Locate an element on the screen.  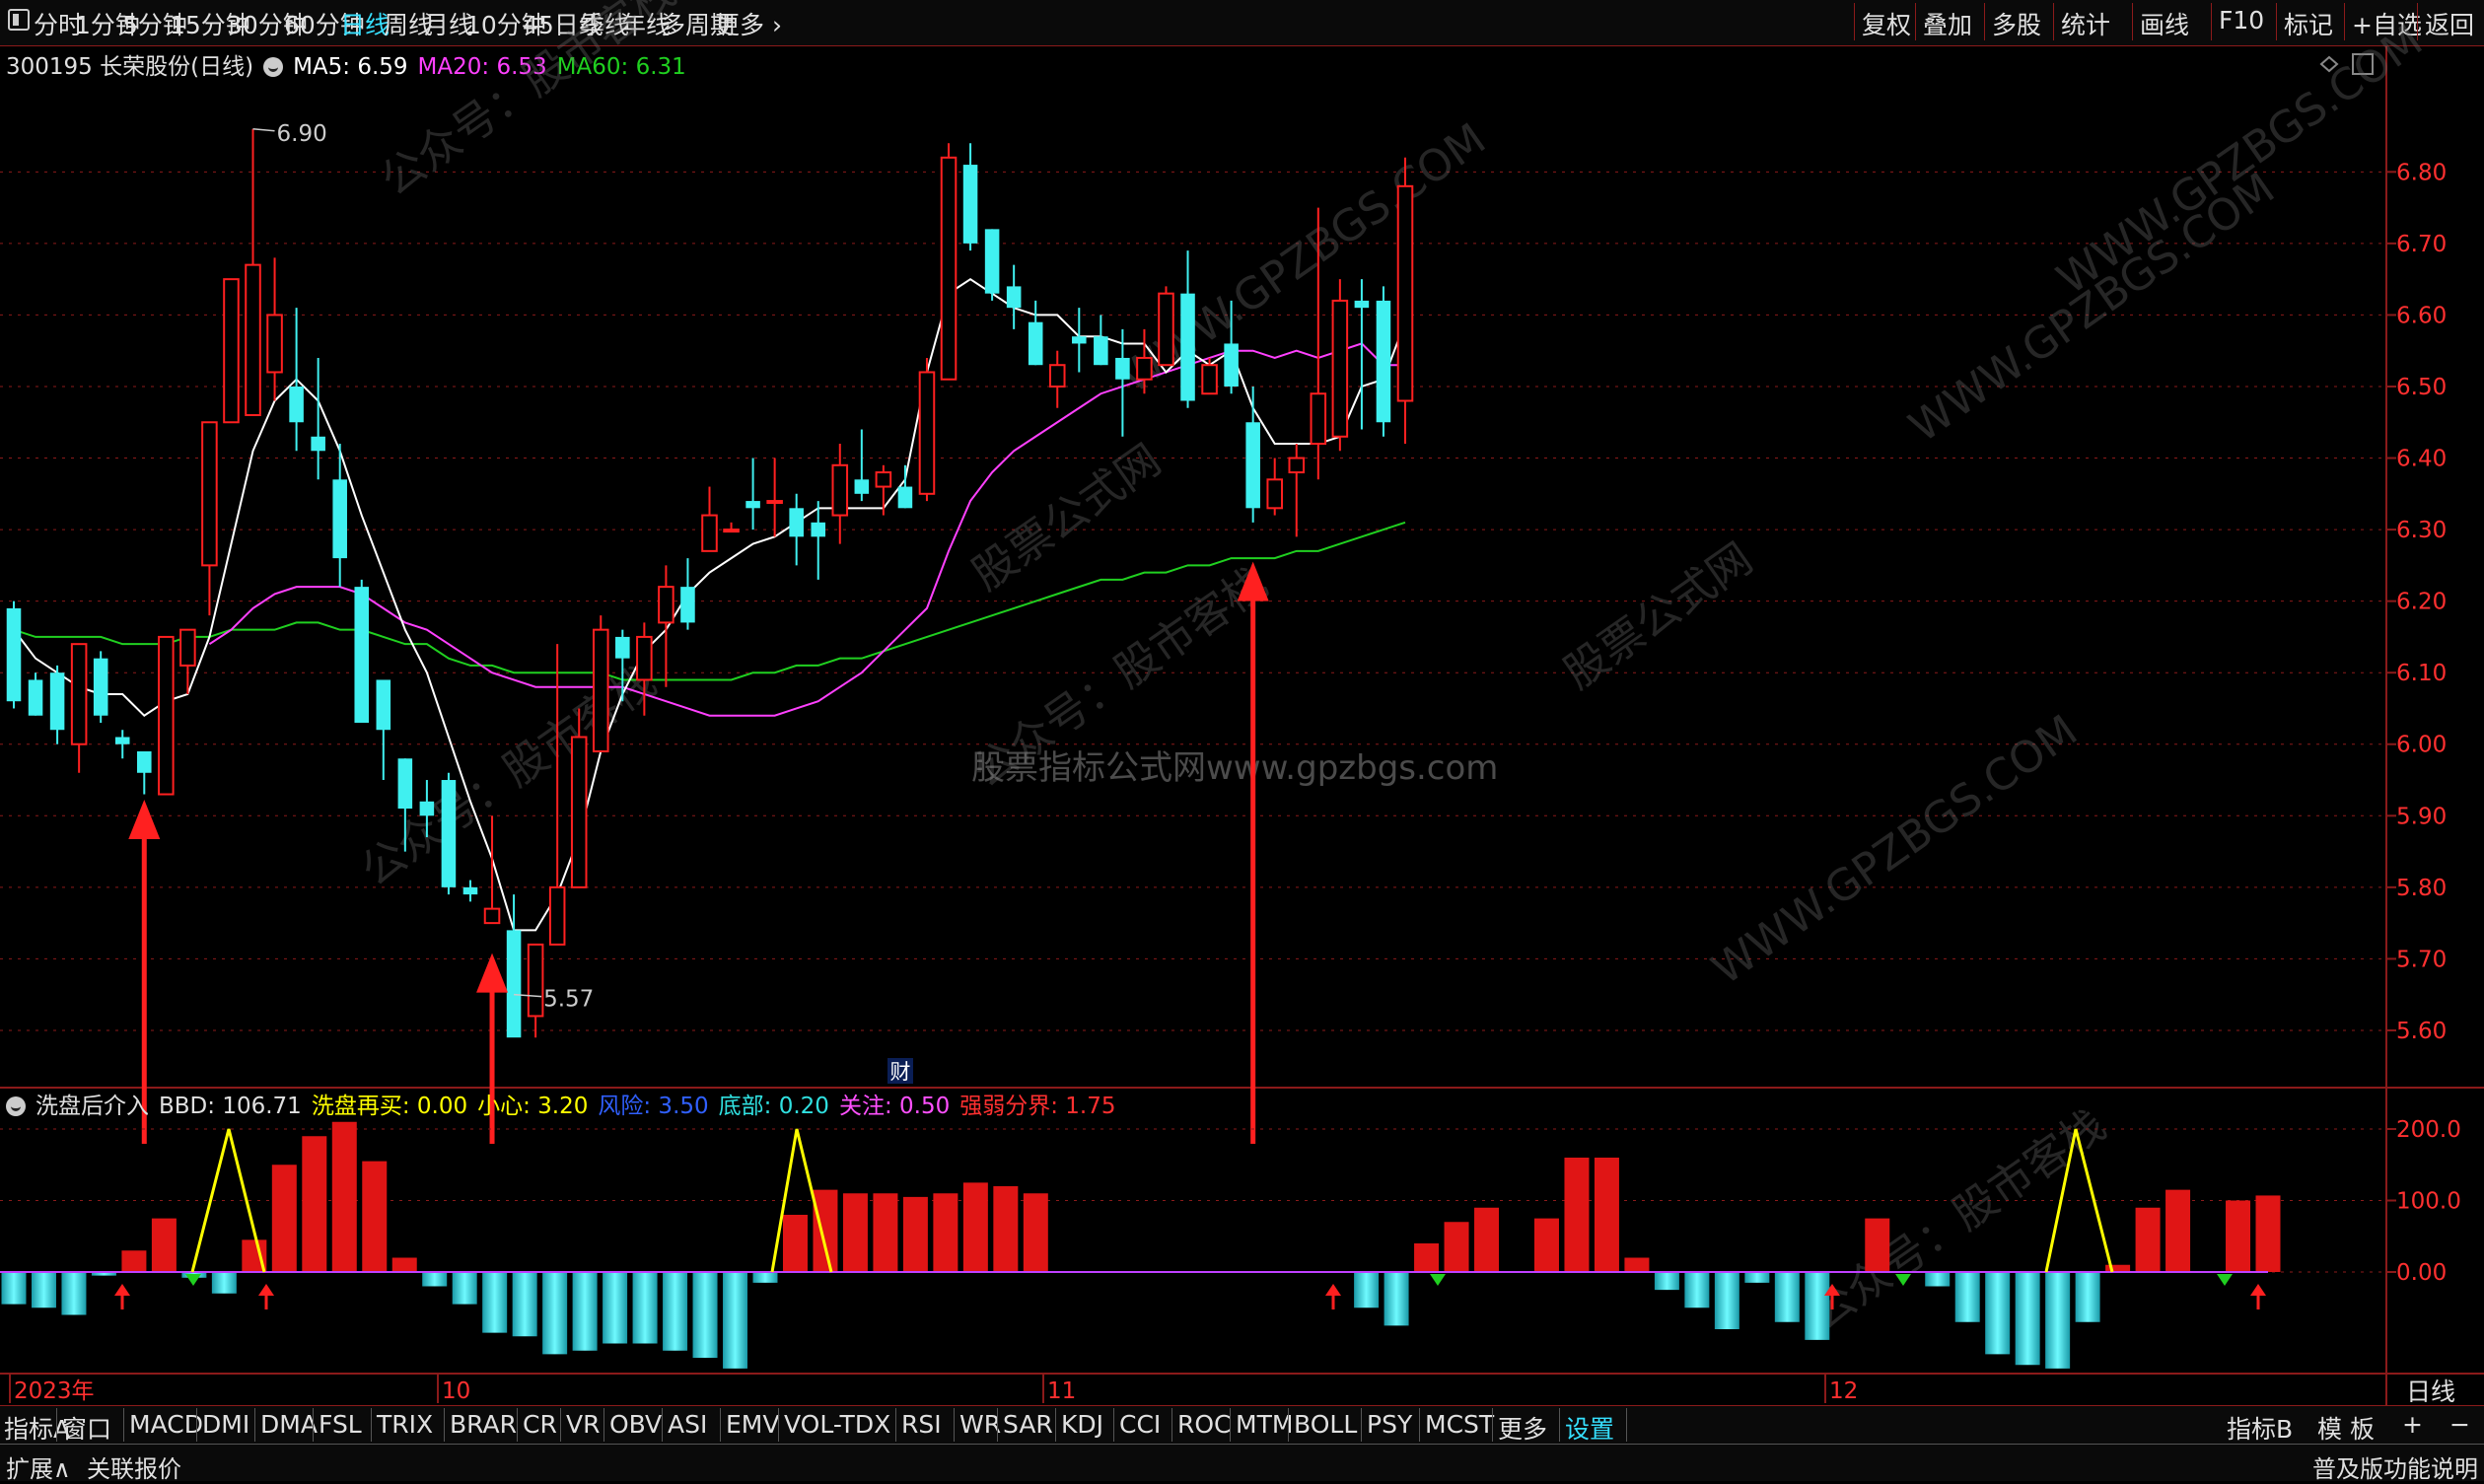
menu-icon is located at coordinates (19, 20).